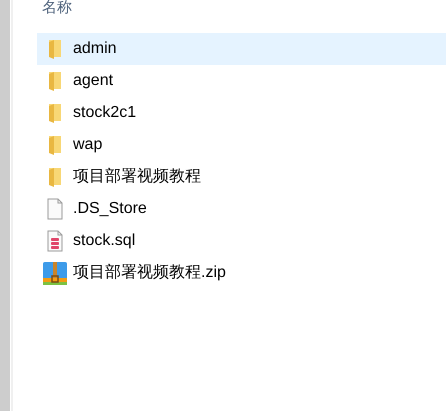 Image resolution: width=446 pixels, height=411 pixels. Describe the element at coordinates (241, 273) in the screenshot. I see `file-row: 项目部署视频教程.zip` at that location.